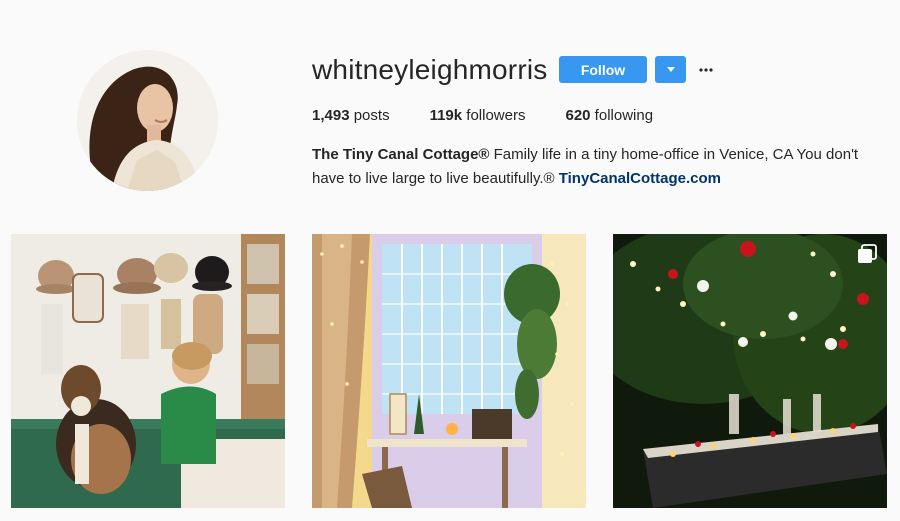  Describe the element at coordinates (430, 69) in the screenshot. I see `profile-username: whitneyleighmorris` at that location.